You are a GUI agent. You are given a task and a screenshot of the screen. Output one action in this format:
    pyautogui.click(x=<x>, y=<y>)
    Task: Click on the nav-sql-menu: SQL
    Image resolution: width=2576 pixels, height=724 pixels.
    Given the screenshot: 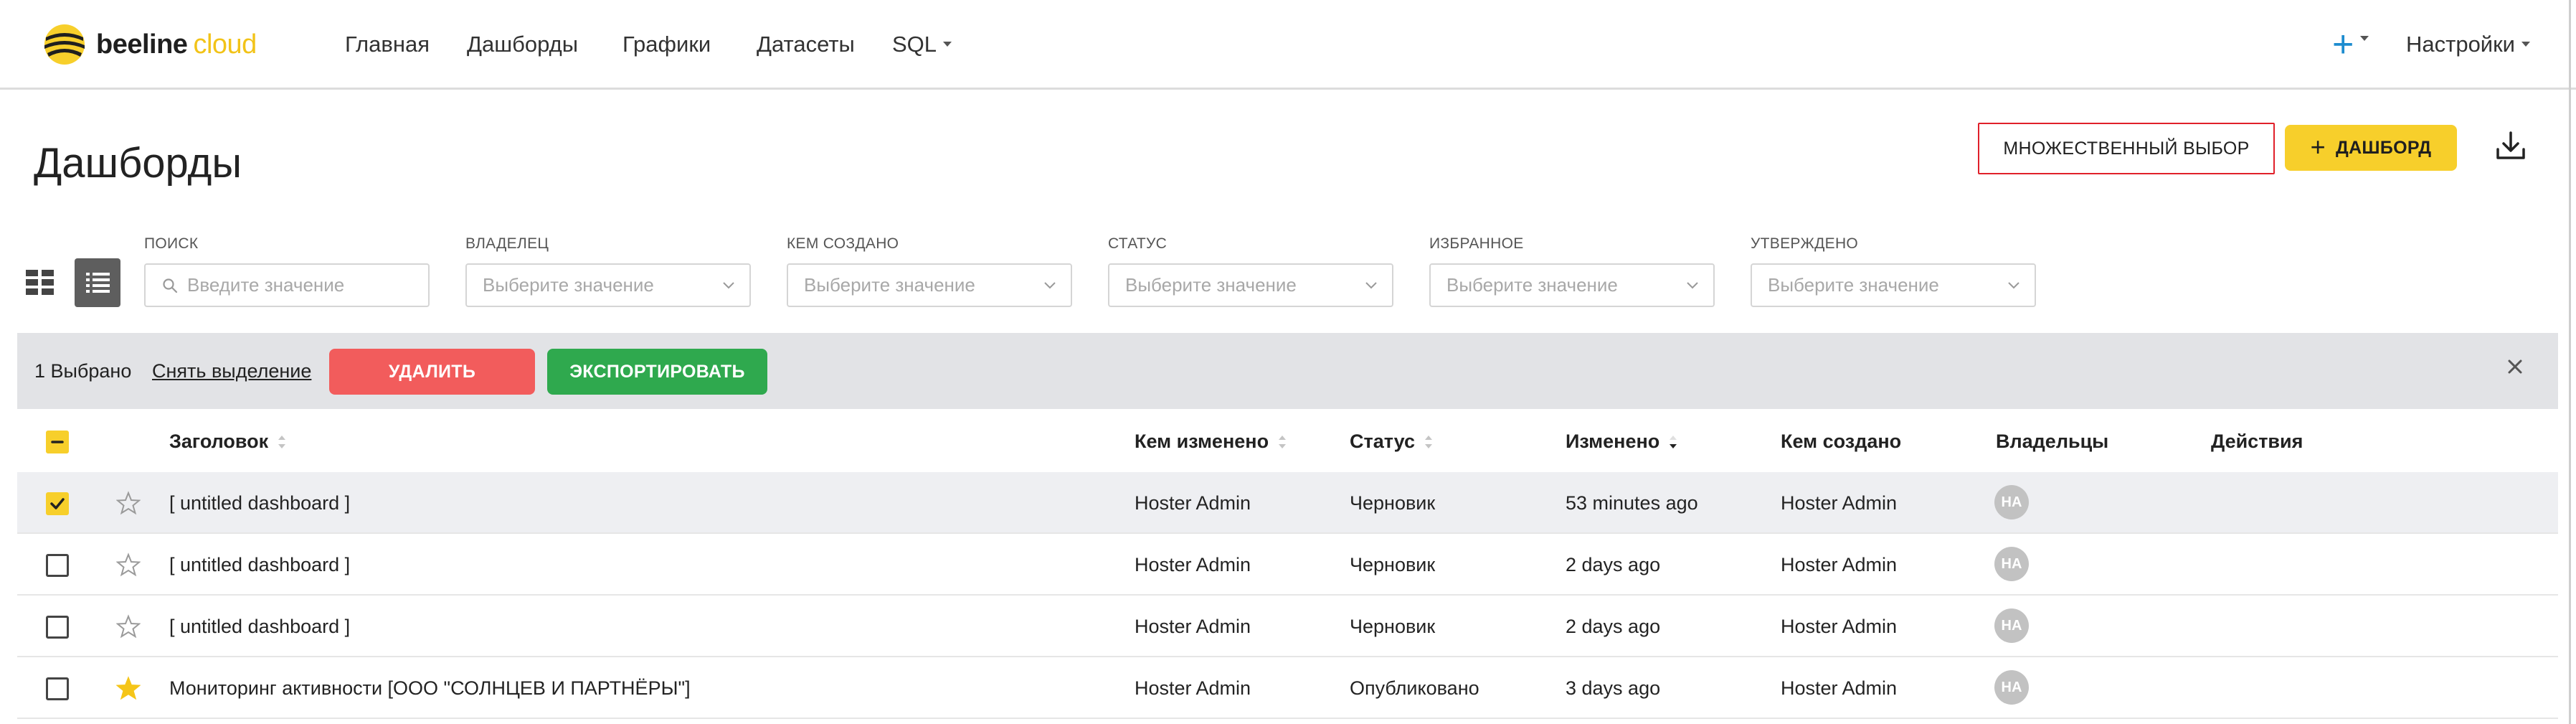 What is the action you would take?
    pyautogui.click(x=922, y=44)
    